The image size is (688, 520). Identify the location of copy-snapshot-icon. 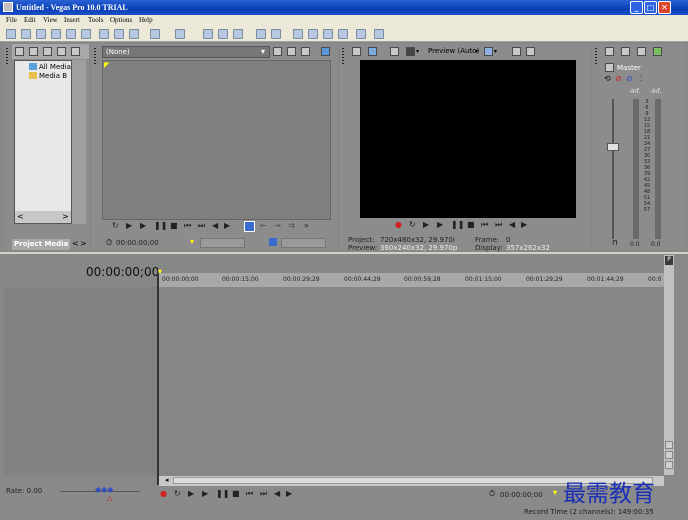
(516, 51).